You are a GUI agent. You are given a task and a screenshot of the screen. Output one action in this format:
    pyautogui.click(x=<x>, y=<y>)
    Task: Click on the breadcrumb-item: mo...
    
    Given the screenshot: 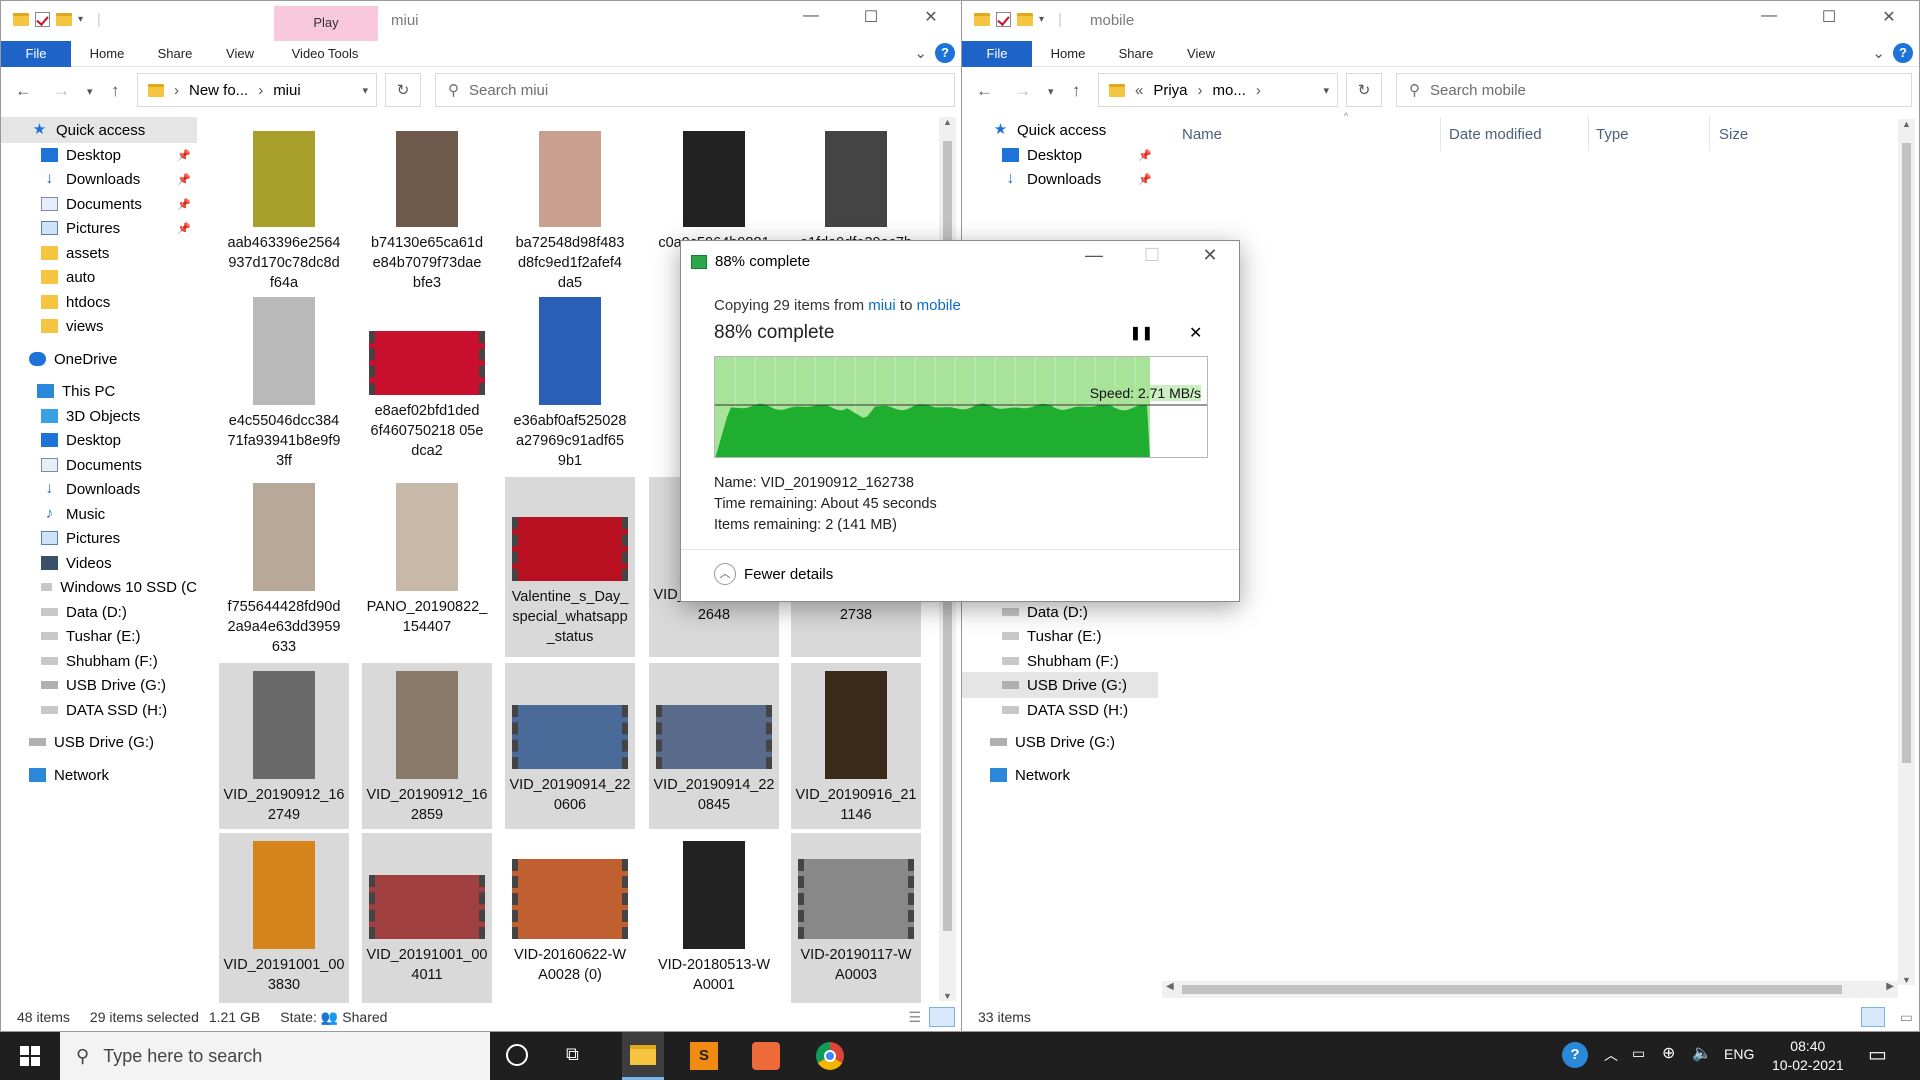 What is the action you would take?
    pyautogui.click(x=1229, y=90)
    